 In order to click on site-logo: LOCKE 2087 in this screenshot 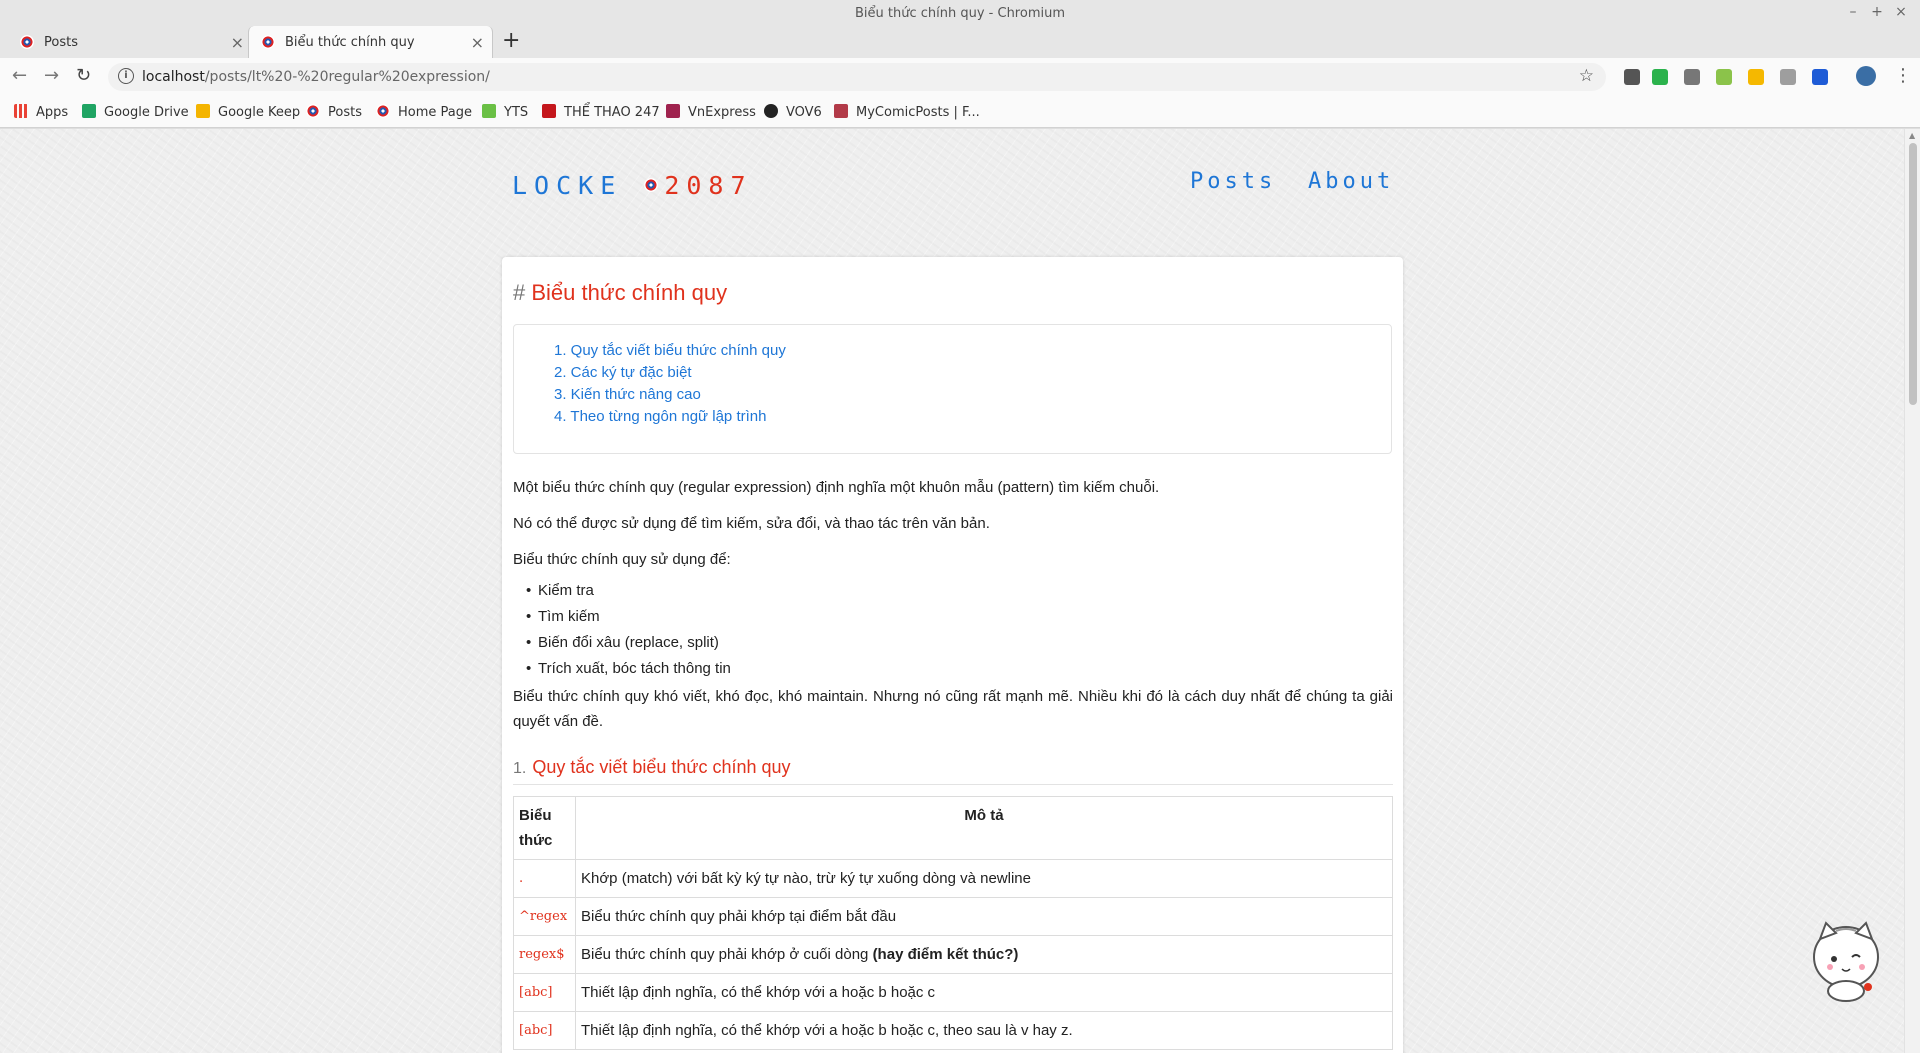, I will do `click(632, 185)`.